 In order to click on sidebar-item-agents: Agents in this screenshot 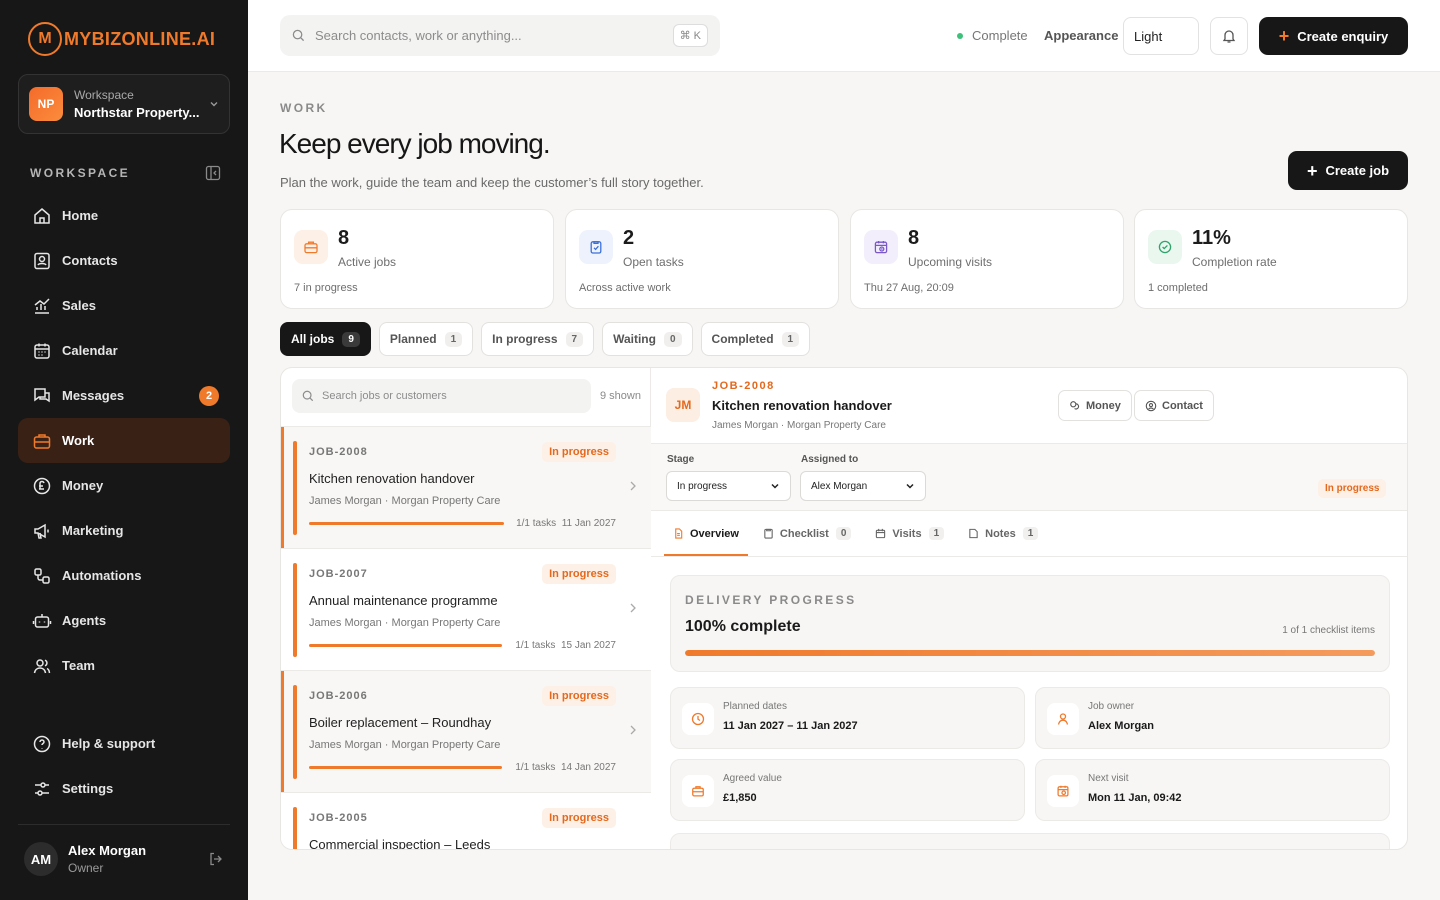, I will do `click(124, 620)`.